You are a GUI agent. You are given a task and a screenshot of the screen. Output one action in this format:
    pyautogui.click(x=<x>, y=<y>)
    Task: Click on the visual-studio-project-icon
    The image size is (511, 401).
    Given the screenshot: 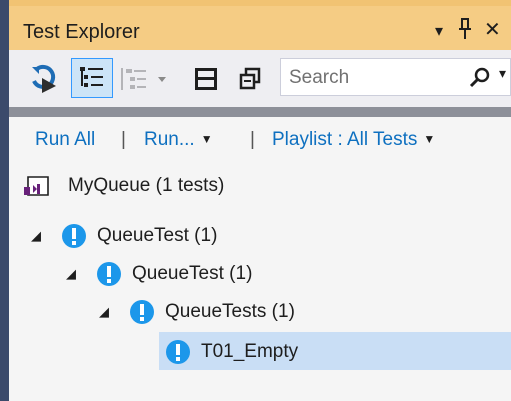 What is the action you would take?
    pyautogui.click(x=38, y=186)
    